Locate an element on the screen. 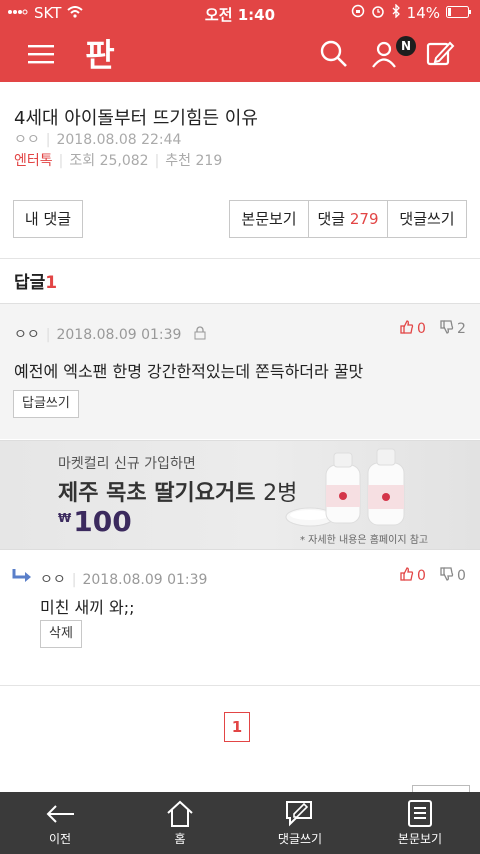 The image size is (480, 854). pann-logo: 판 is located at coordinates (100, 54).